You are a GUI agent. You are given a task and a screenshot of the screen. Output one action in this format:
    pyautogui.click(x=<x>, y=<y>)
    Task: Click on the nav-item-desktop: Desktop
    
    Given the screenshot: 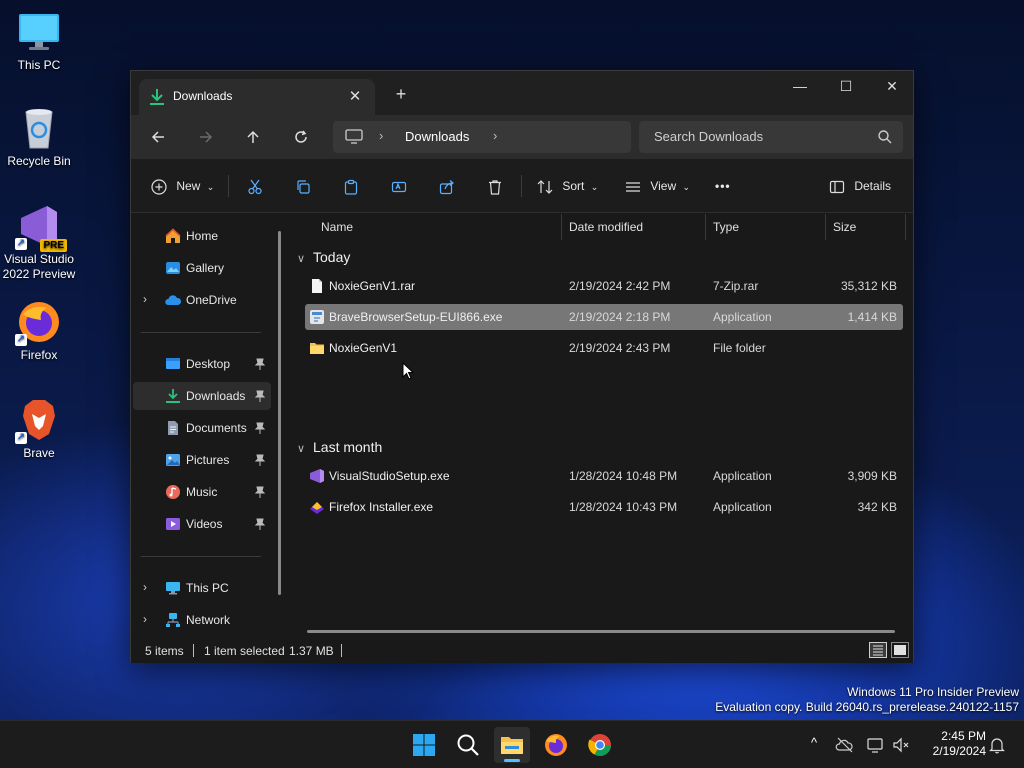 What is the action you would take?
    pyautogui.click(x=202, y=364)
    